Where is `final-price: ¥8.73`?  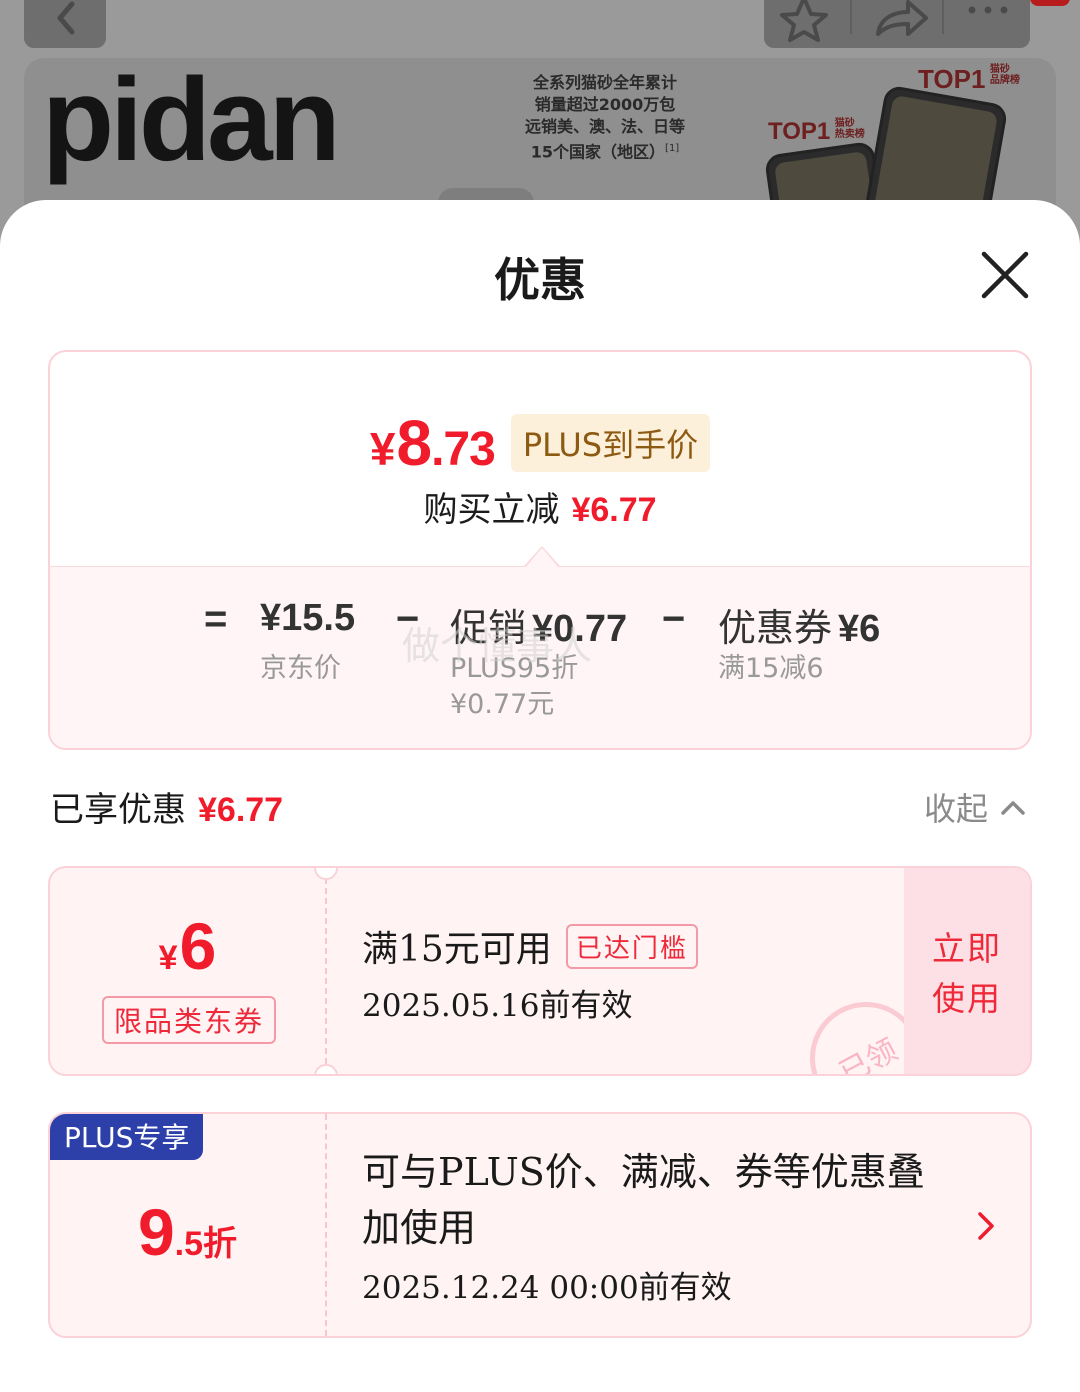
final-price: ¥8.73 is located at coordinates (432, 443).